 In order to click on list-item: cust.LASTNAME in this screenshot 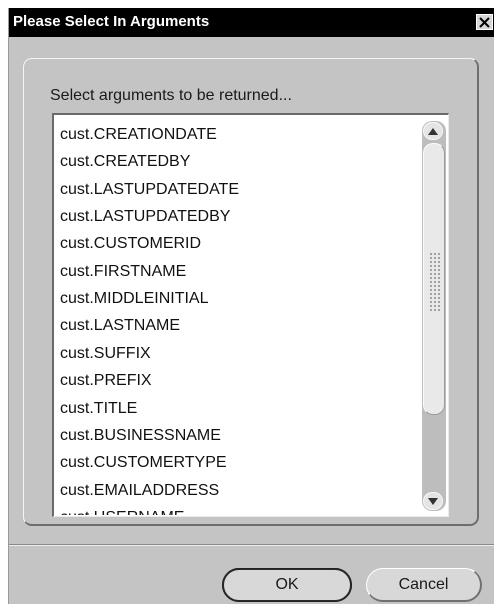, I will do `click(120, 325)`.